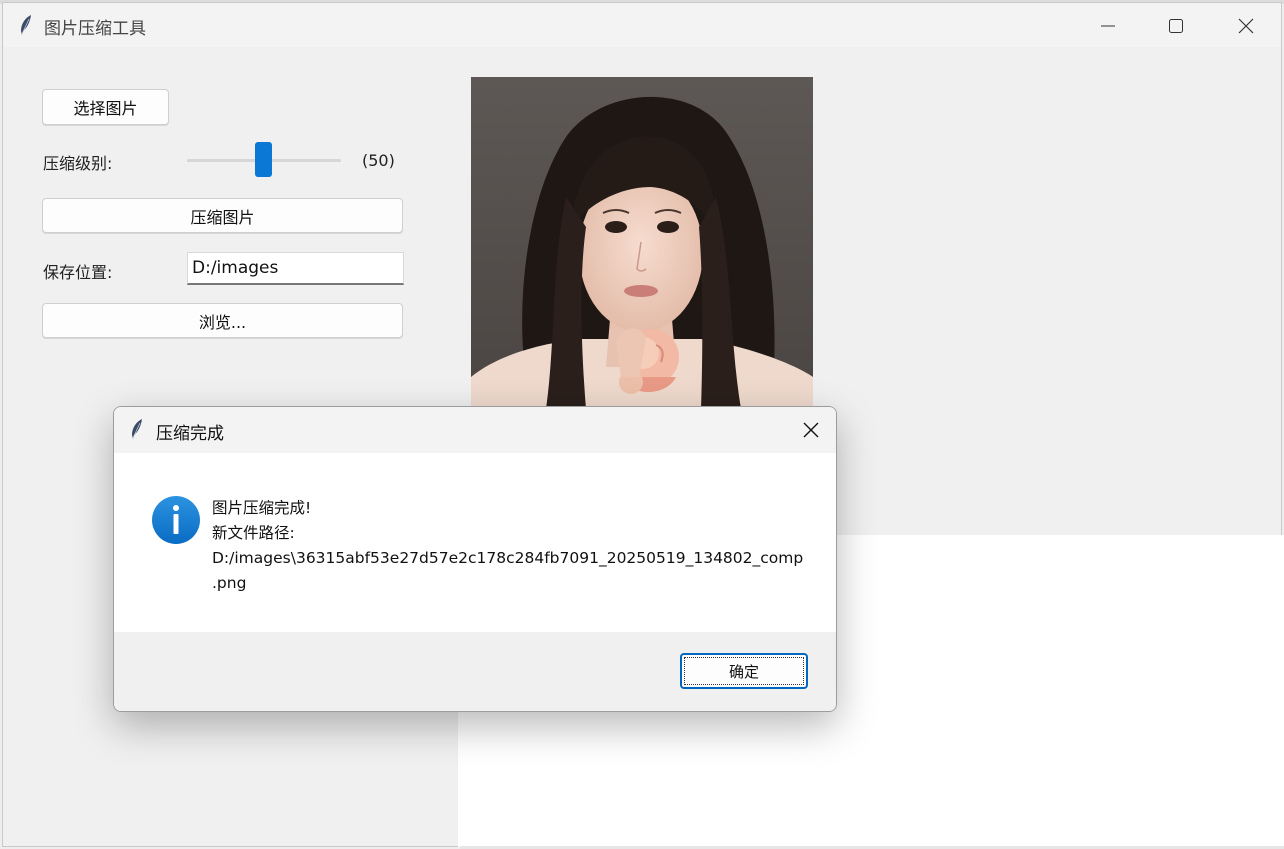 The height and width of the screenshot is (849, 1284). Describe the element at coordinates (642, 243) in the screenshot. I see `image-preview` at that location.